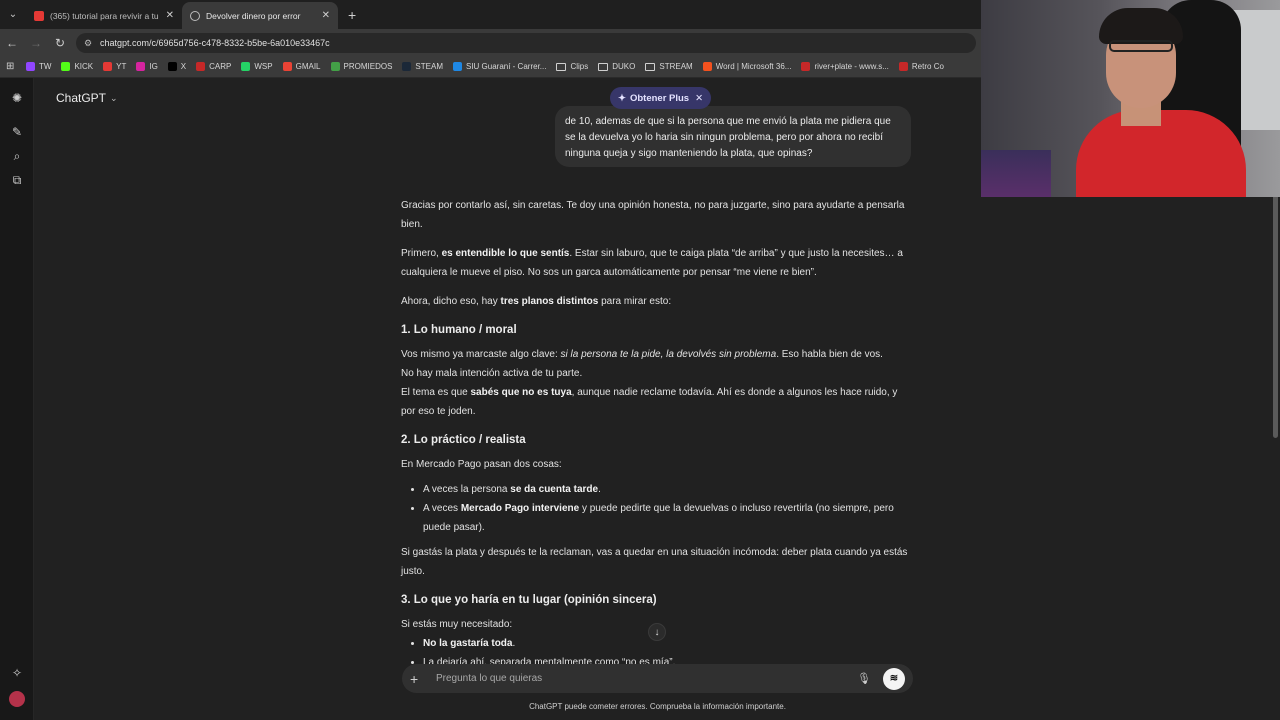 The width and height of the screenshot is (1280, 720). I want to click on chatgpt-favicon-icon, so click(195, 15).